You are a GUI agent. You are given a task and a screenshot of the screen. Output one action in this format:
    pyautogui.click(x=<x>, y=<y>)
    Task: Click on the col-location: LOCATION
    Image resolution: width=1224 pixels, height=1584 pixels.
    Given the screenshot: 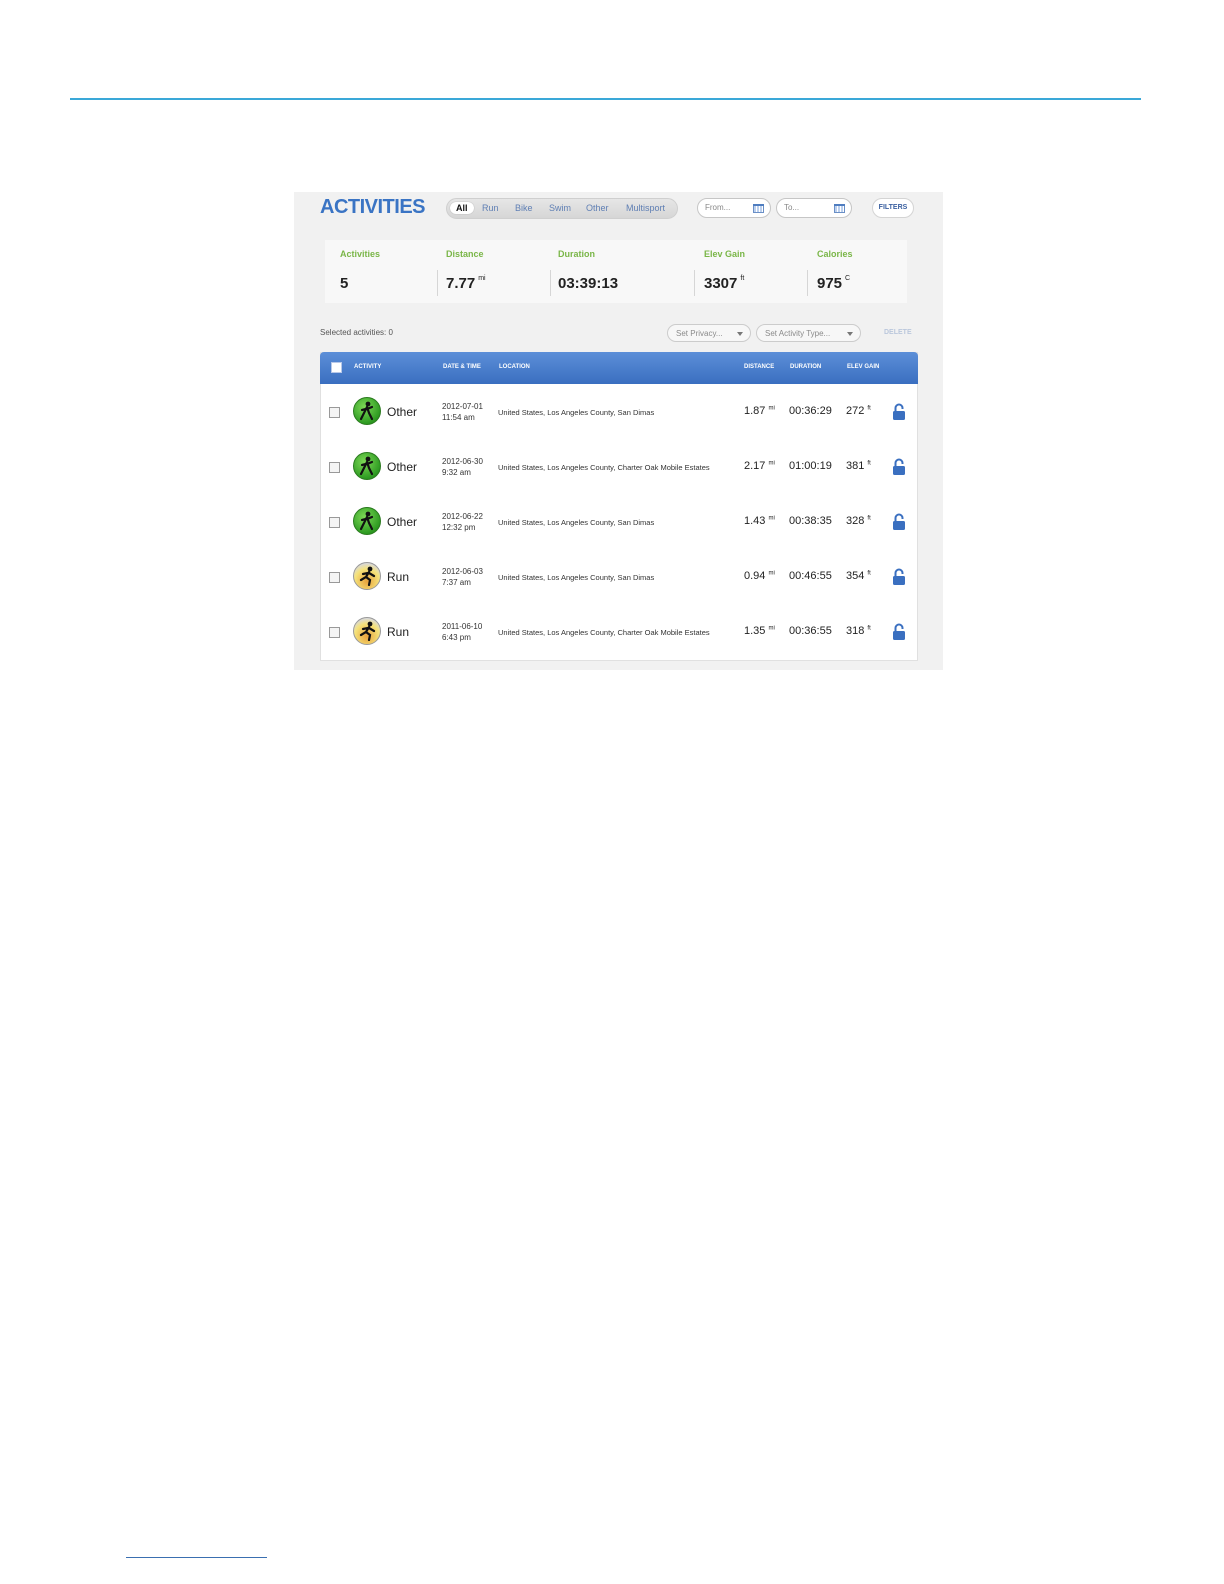 What is the action you would take?
    pyautogui.click(x=514, y=367)
    